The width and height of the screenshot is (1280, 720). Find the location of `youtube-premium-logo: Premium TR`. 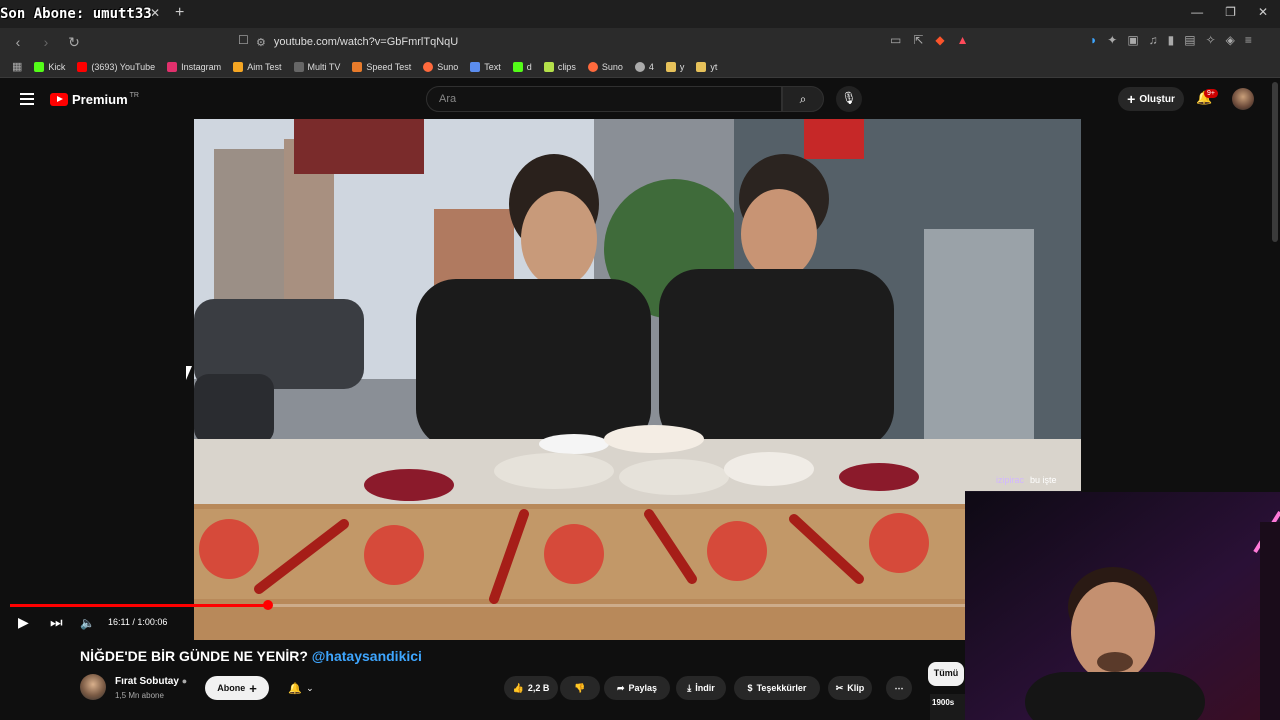

youtube-premium-logo: Premium TR is located at coordinates (94, 99).